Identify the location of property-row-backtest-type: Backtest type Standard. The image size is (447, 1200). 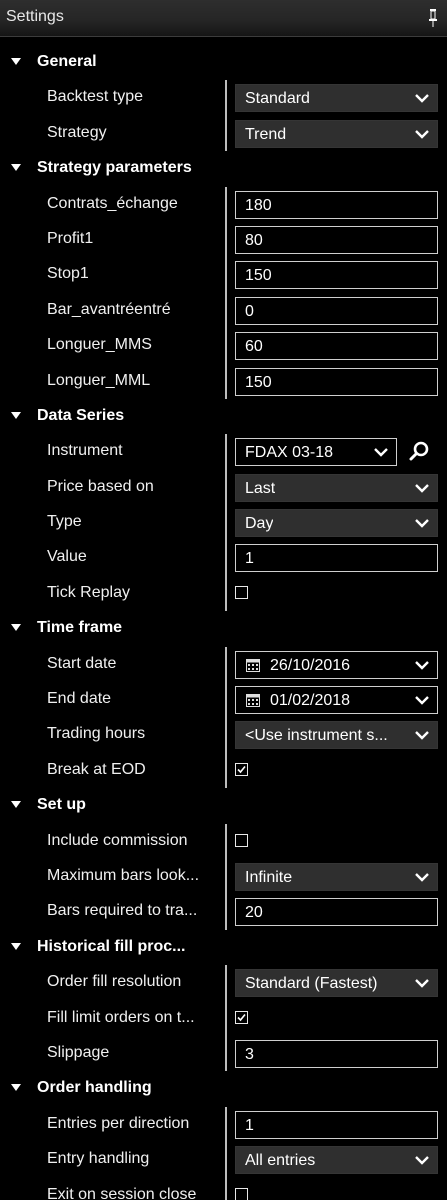
(223, 98).